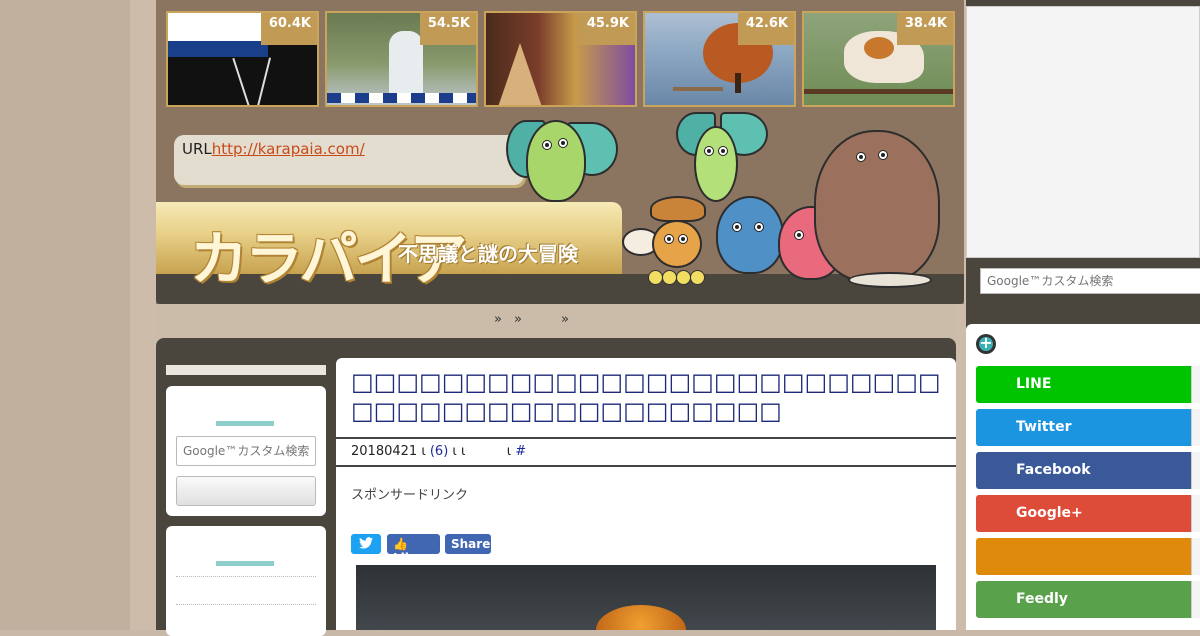  Describe the element at coordinates (890, 280) in the screenshot. I see `mascot-feet-icon` at that location.